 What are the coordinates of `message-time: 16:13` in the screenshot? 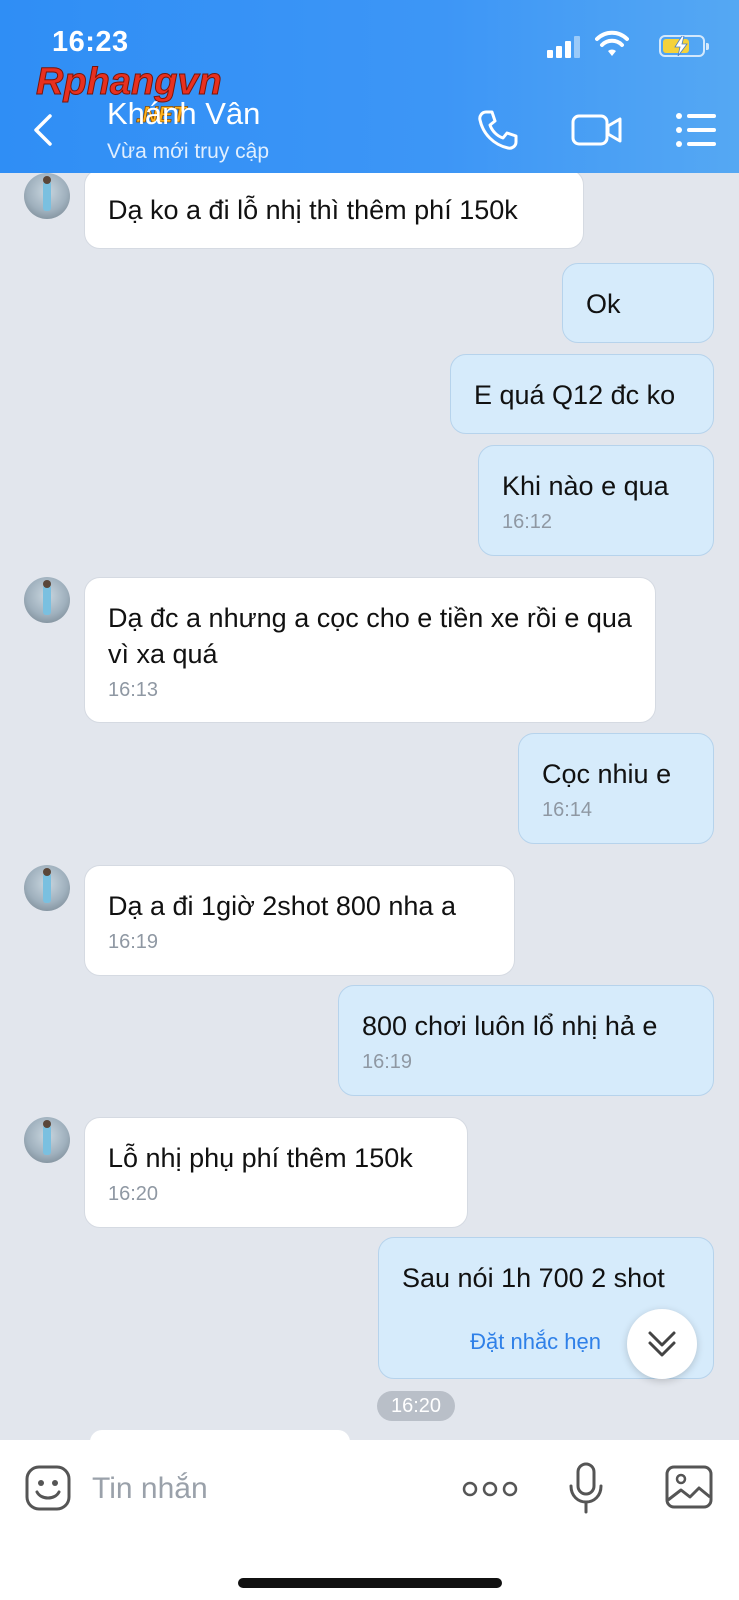 It's located at (133, 690).